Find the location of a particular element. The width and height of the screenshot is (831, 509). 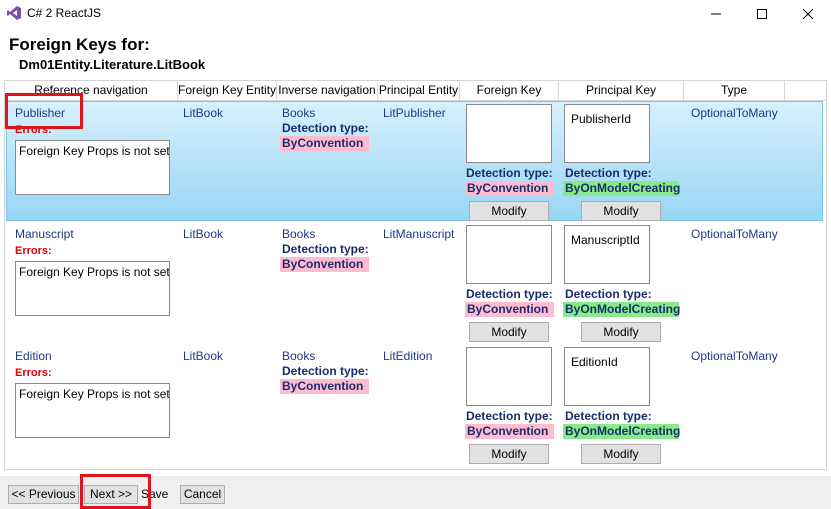

page-title: Foreign Keys for: is located at coordinates (79, 44).